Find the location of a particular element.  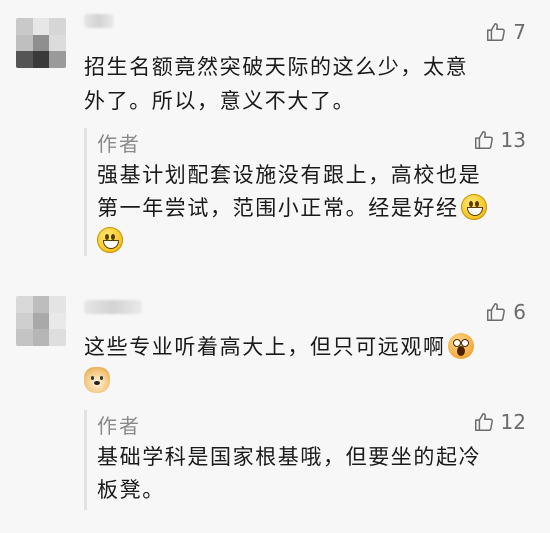

like-button: 13 is located at coordinates (499, 140).